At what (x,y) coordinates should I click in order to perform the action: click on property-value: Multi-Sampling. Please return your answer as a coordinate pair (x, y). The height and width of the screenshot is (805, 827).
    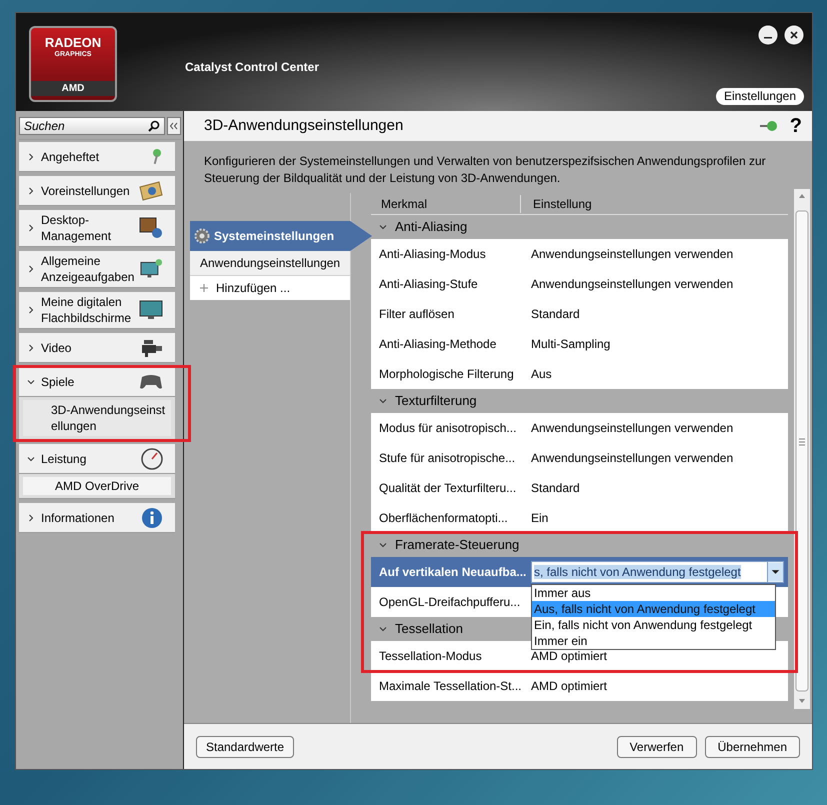
    Looking at the image, I should click on (570, 344).